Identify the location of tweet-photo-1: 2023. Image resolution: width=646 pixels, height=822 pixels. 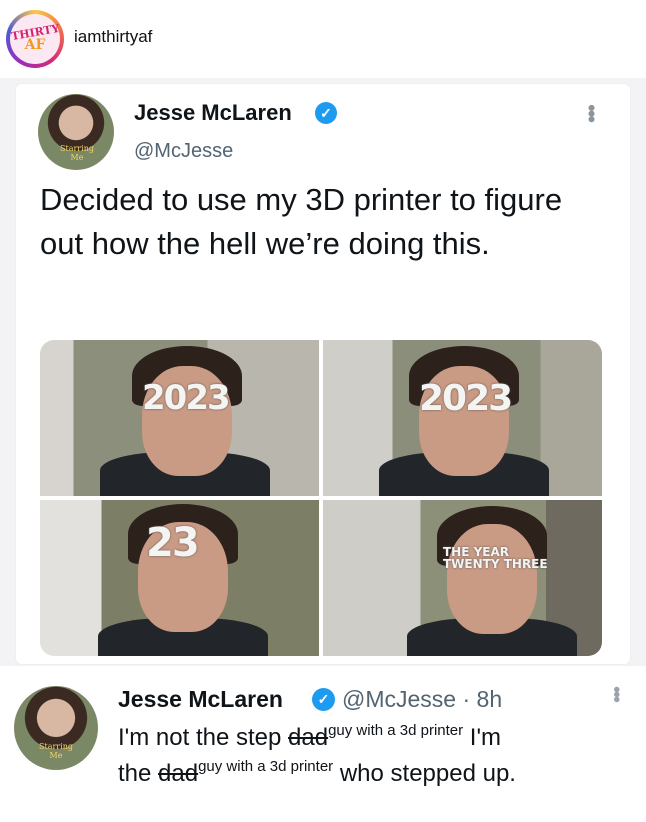
(179, 418).